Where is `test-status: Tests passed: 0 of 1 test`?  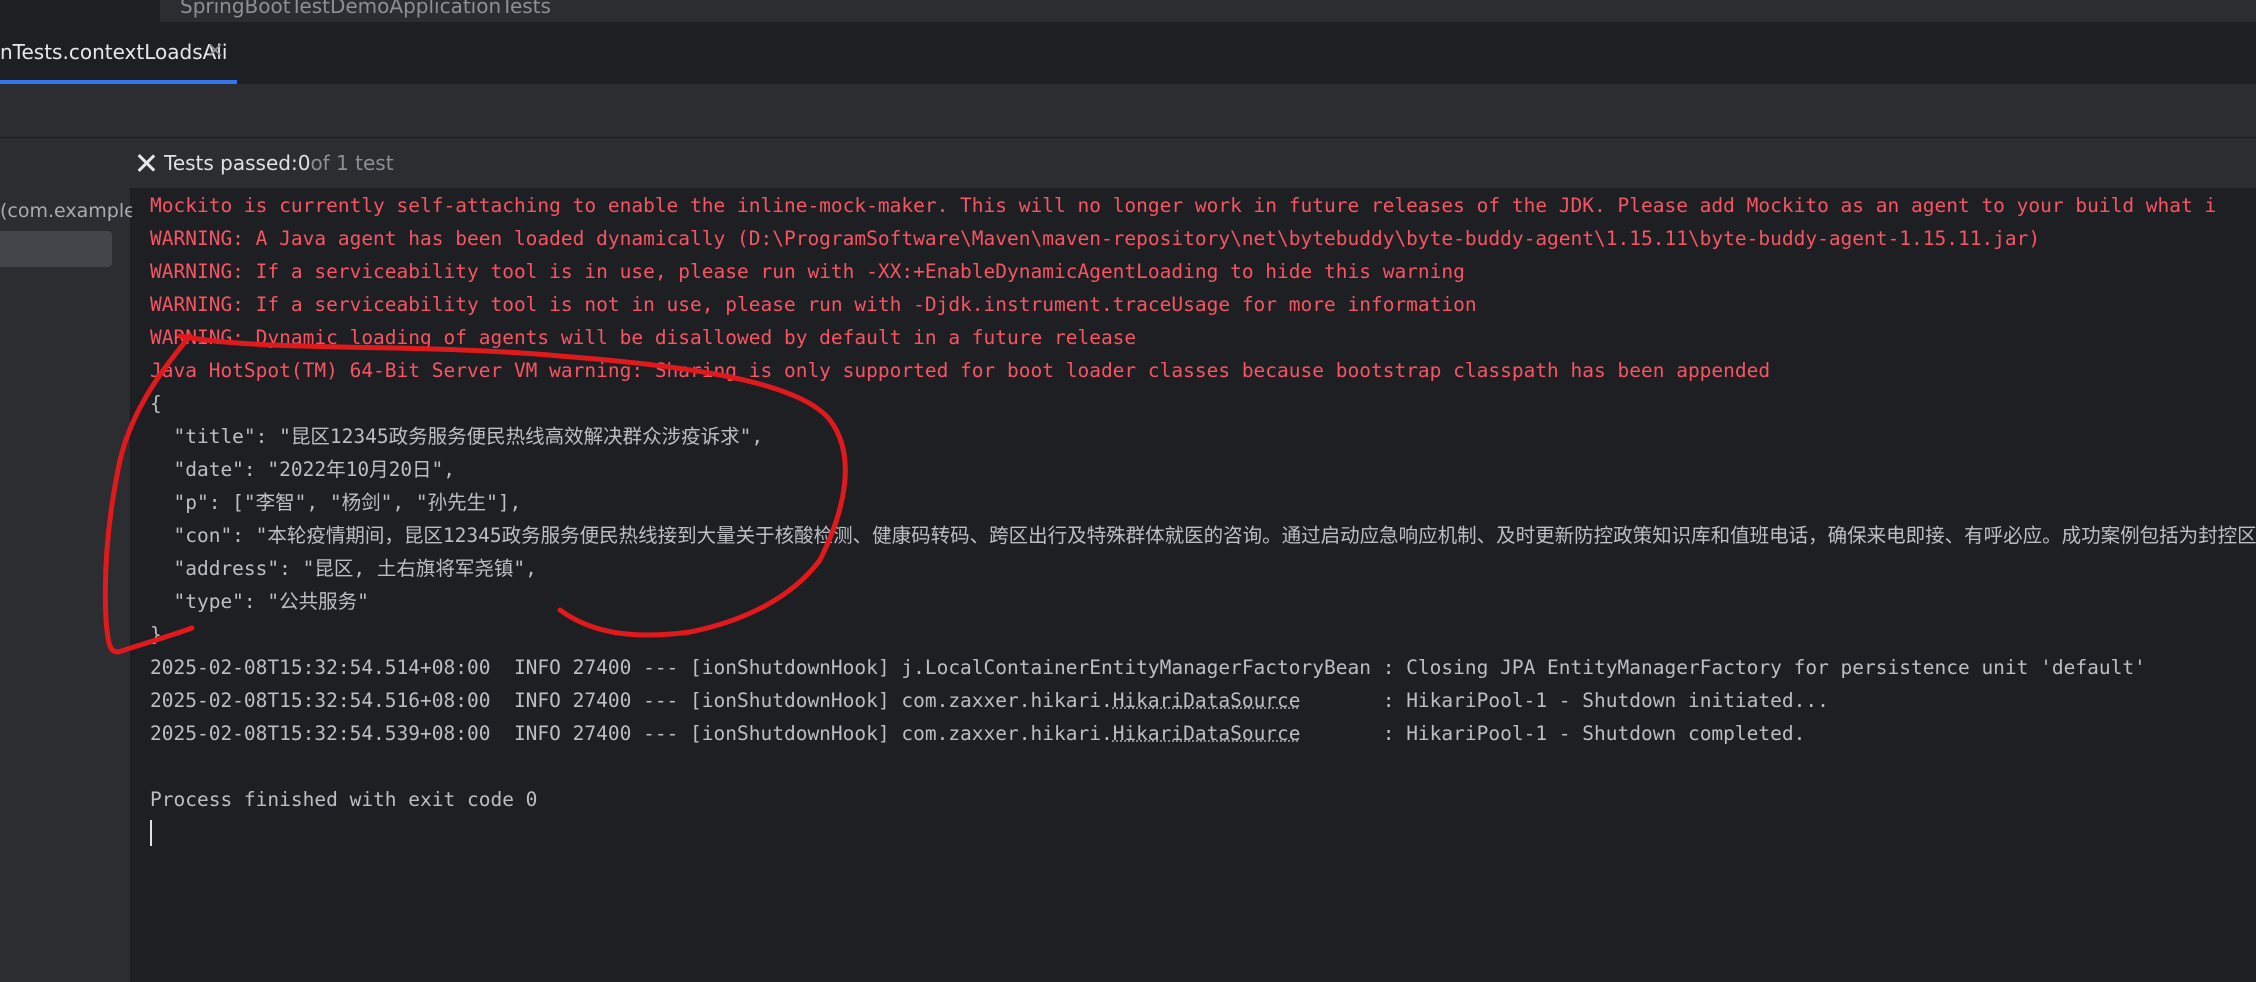 test-status: Tests passed: 0 of 1 test is located at coordinates (265, 163).